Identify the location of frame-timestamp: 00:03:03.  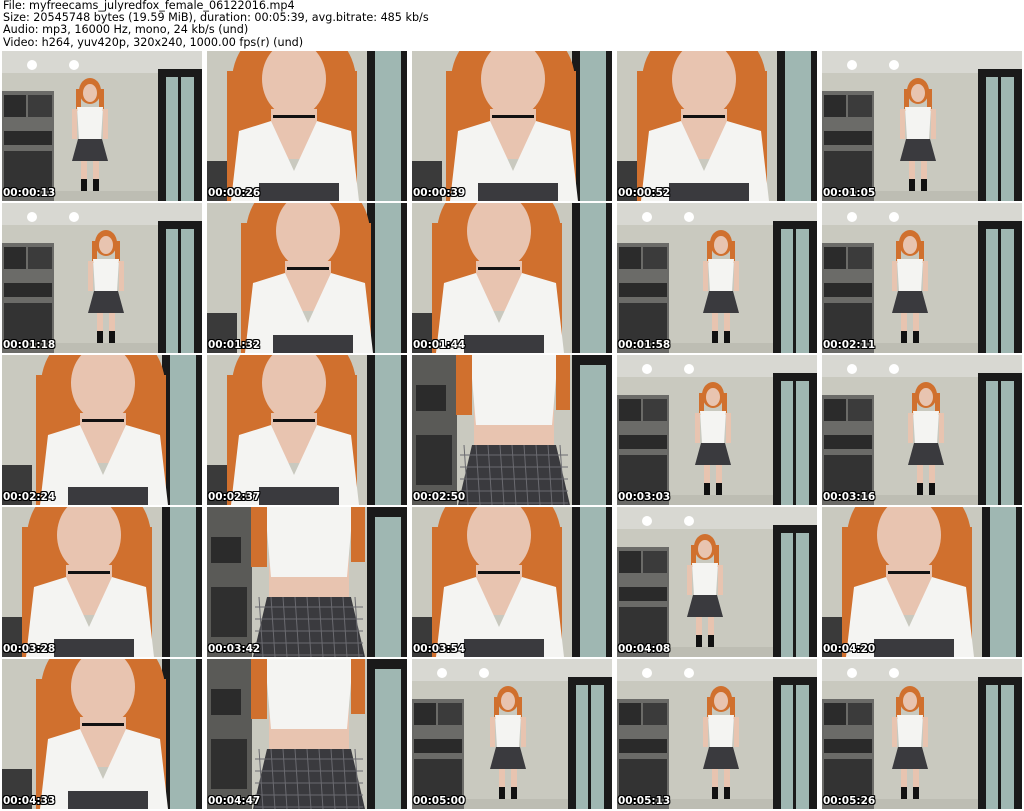
(644, 497).